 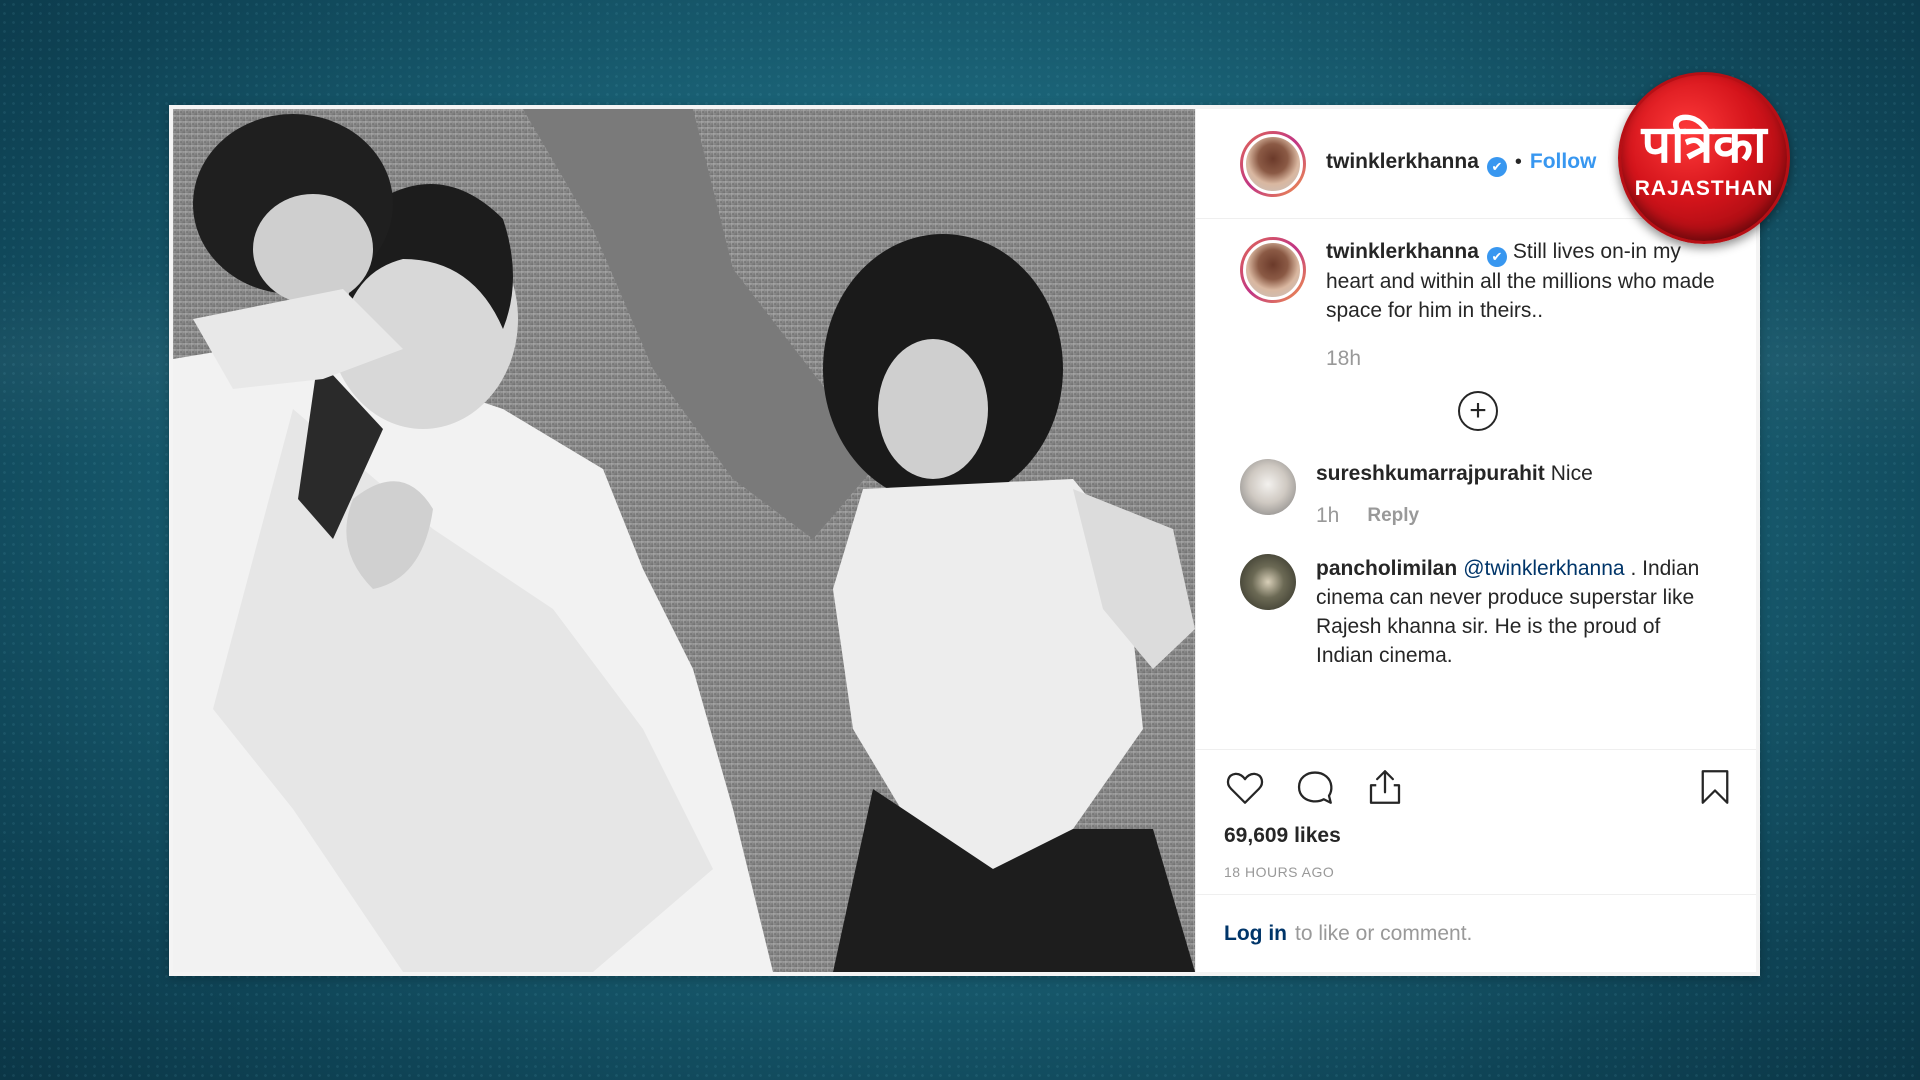 I want to click on caption-username: twinklerkhanna, so click(x=1402, y=251).